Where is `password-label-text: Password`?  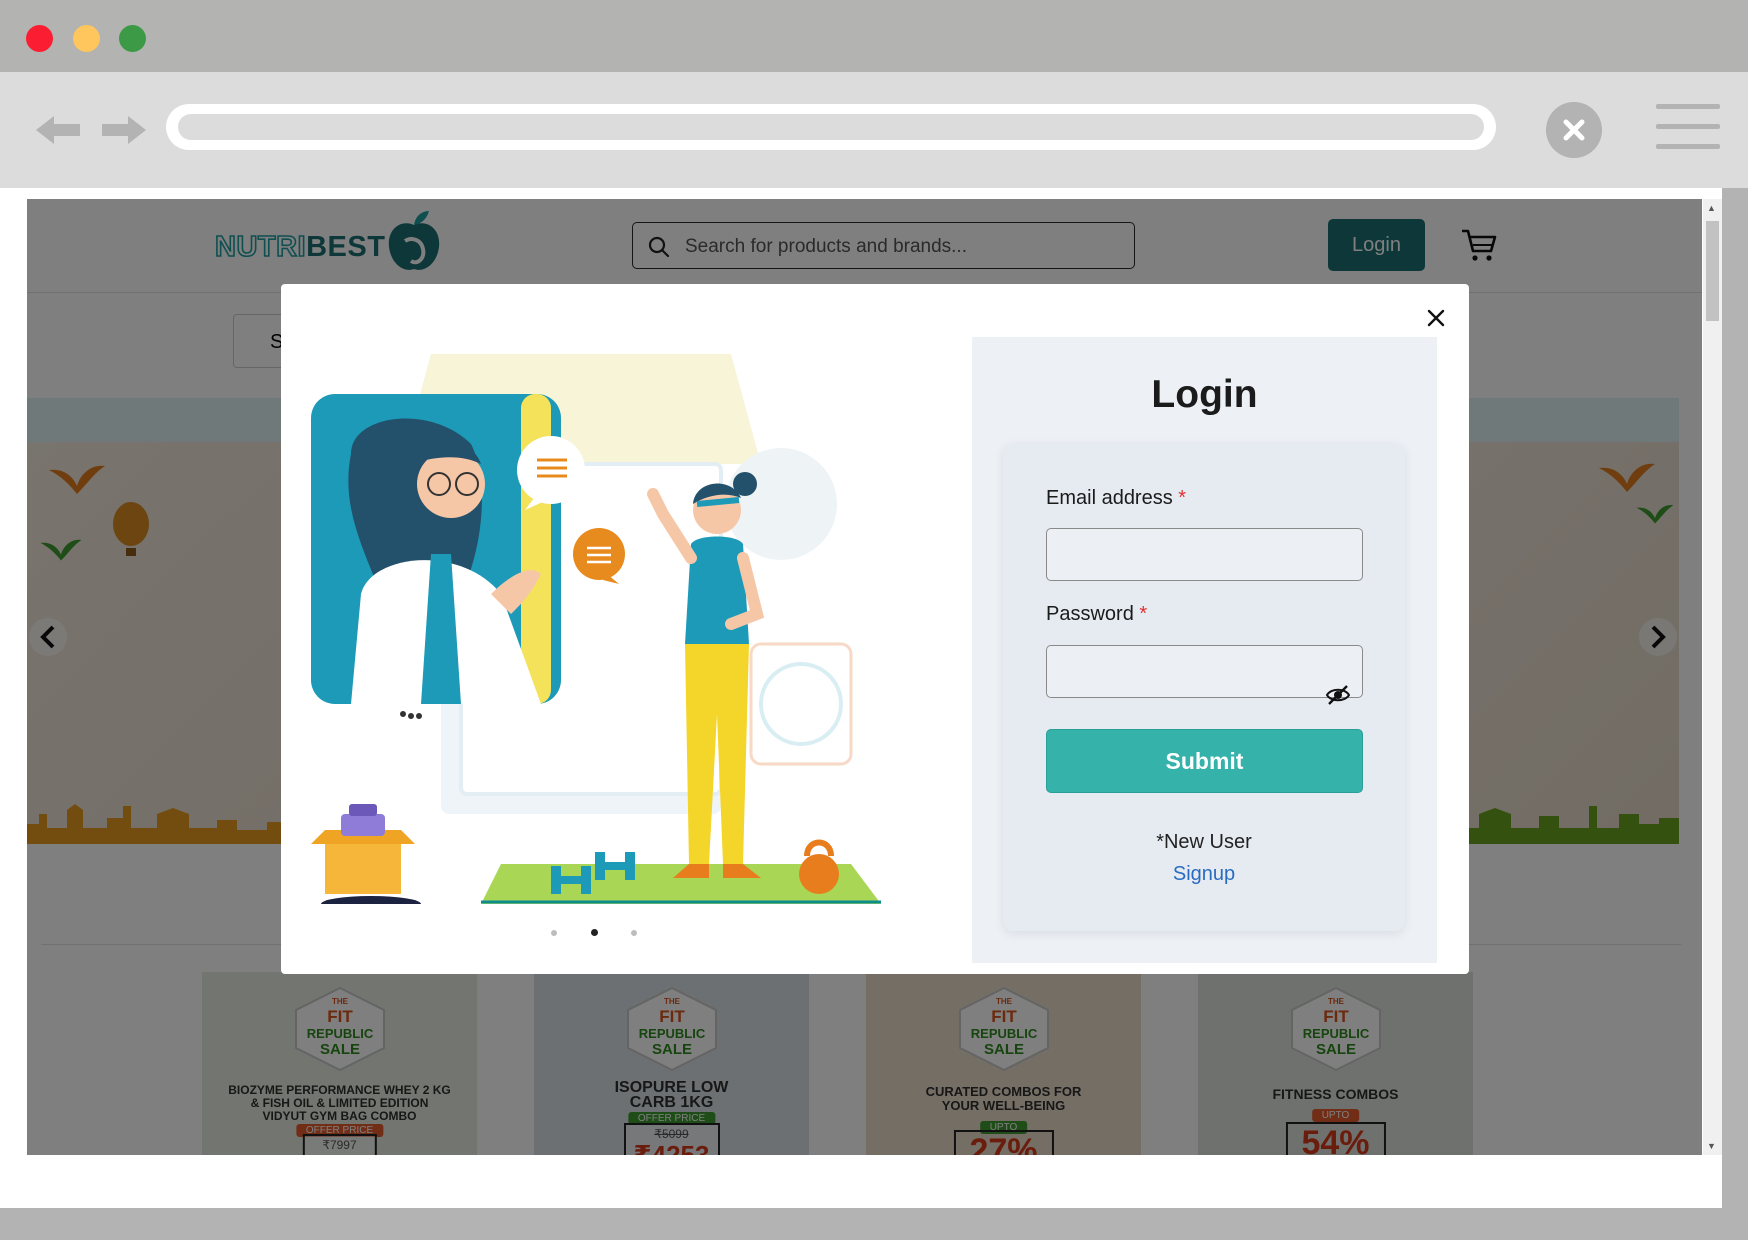
password-label-text: Password is located at coordinates (1090, 614).